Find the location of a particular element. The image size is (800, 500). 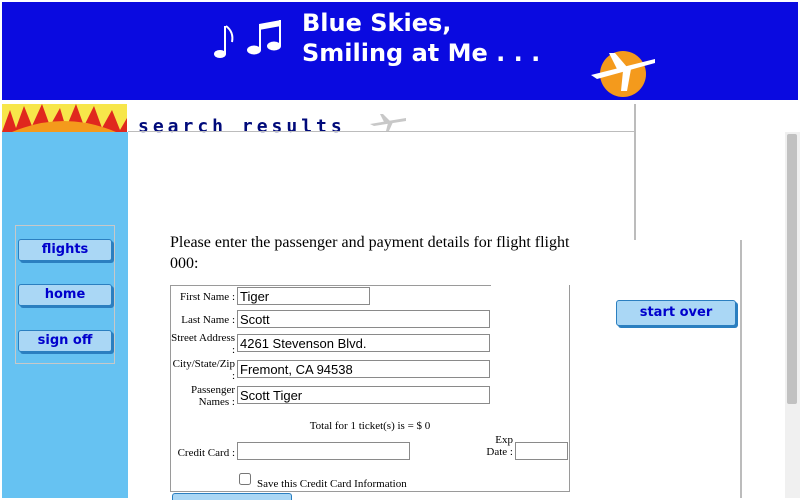

scrollbar-thumb is located at coordinates (792, 269).